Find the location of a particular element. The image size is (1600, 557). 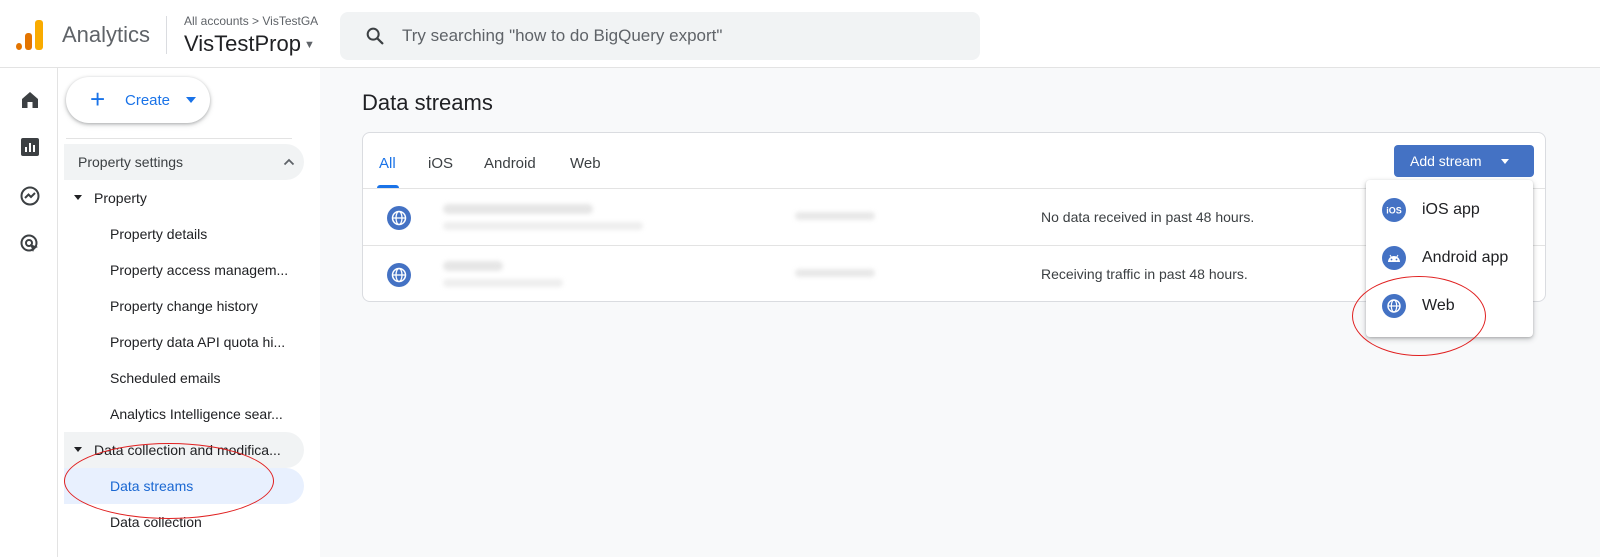

sidebar-item-scheduled-emails: Scheduled emails is located at coordinates (184, 378).